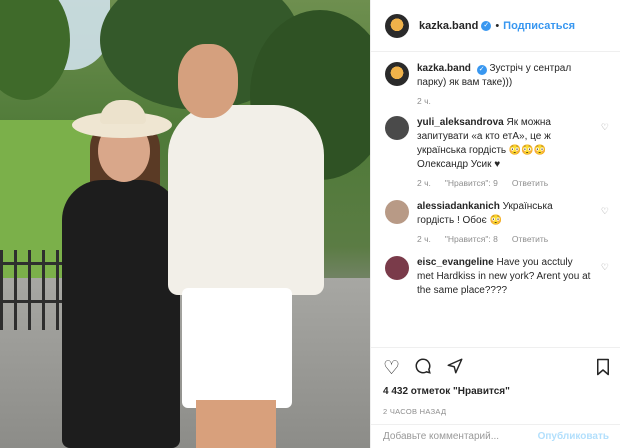  What do you see at coordinates (504, 101) in the screenshot?
I see `caption-meta: 2 ч.` at bounding box center [504, 101].